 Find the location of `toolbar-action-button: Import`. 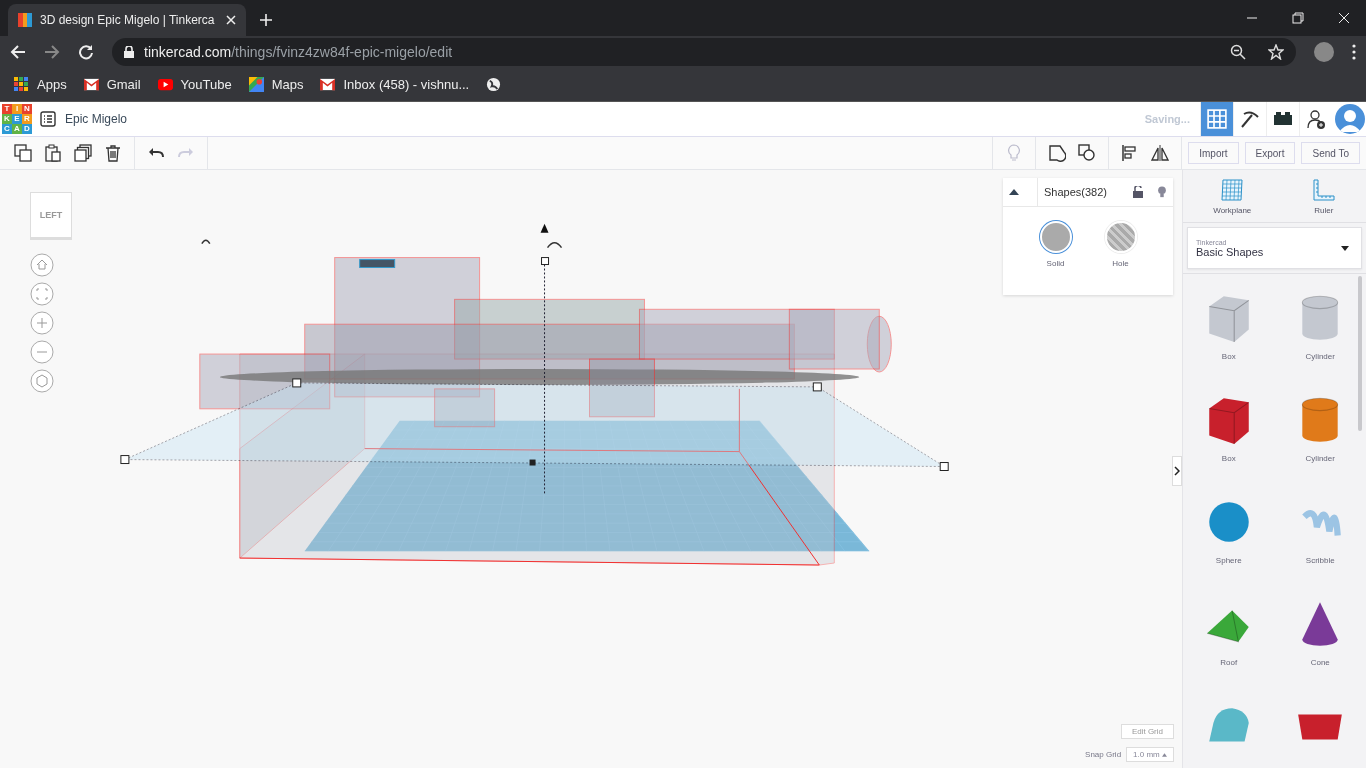

toolbar-action-button: Import is located at coordinates (1213, 153).